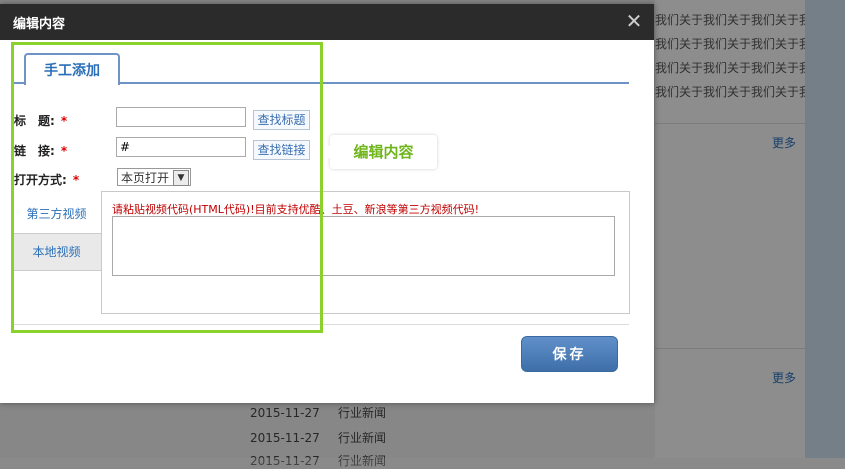 This screenshot has height=469, width=845. Describe the element at coordinates (145, 178) in the screenshot. I see `open-mode-value: 本页打开` at that location.